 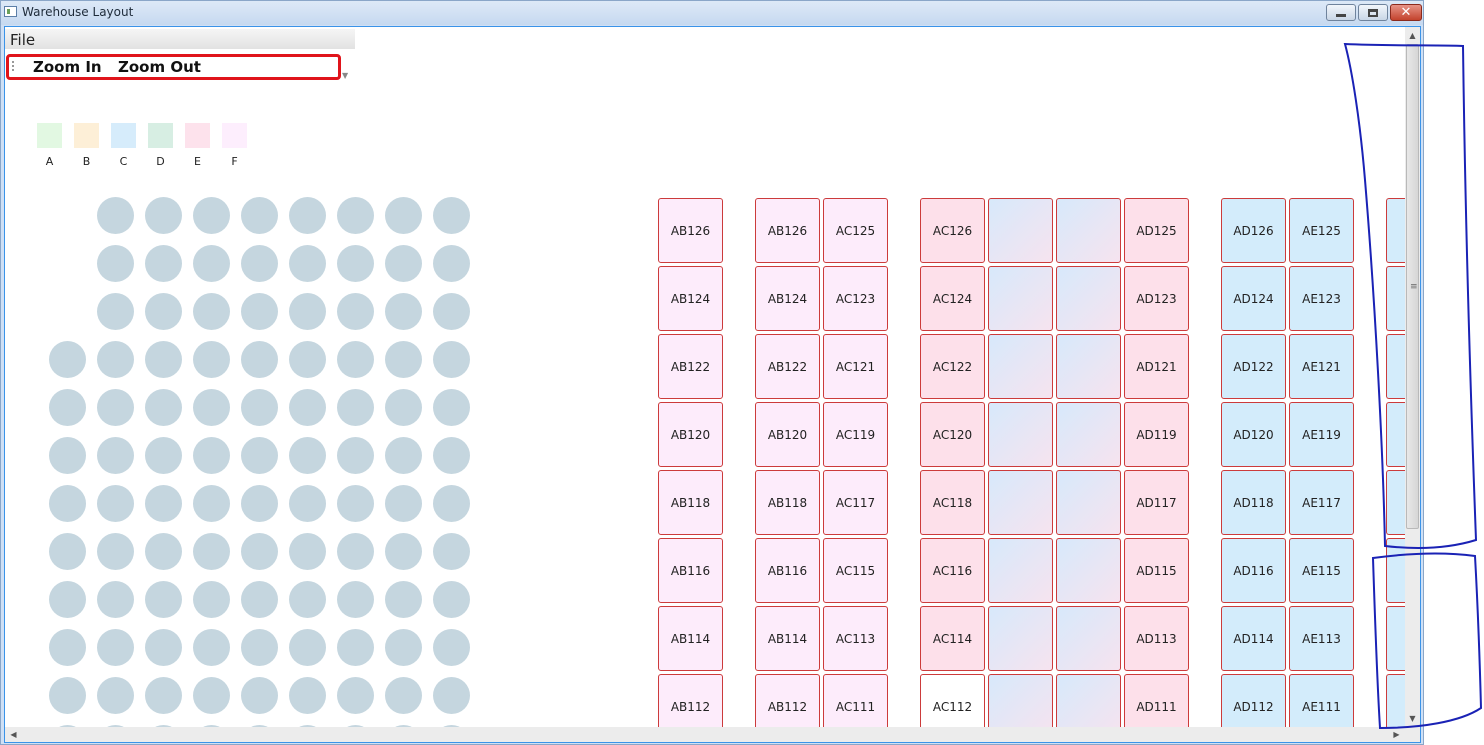 What do you see at coordinates (855, 638) in the screenshot?
I see `storage-bin: AC113` at bounding box center [855, 638].